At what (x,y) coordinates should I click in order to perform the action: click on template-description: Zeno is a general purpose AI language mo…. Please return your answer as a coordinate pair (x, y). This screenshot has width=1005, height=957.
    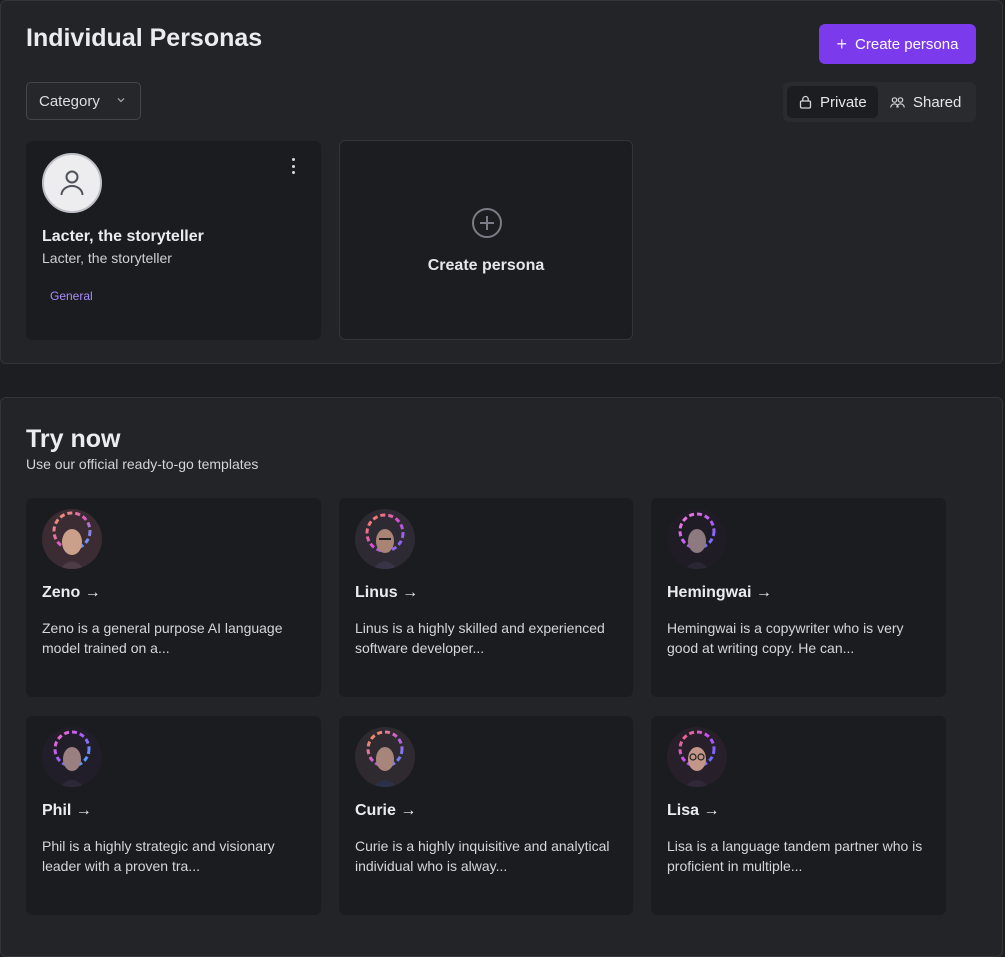
    Looking at the image, I should click on (162, 638).